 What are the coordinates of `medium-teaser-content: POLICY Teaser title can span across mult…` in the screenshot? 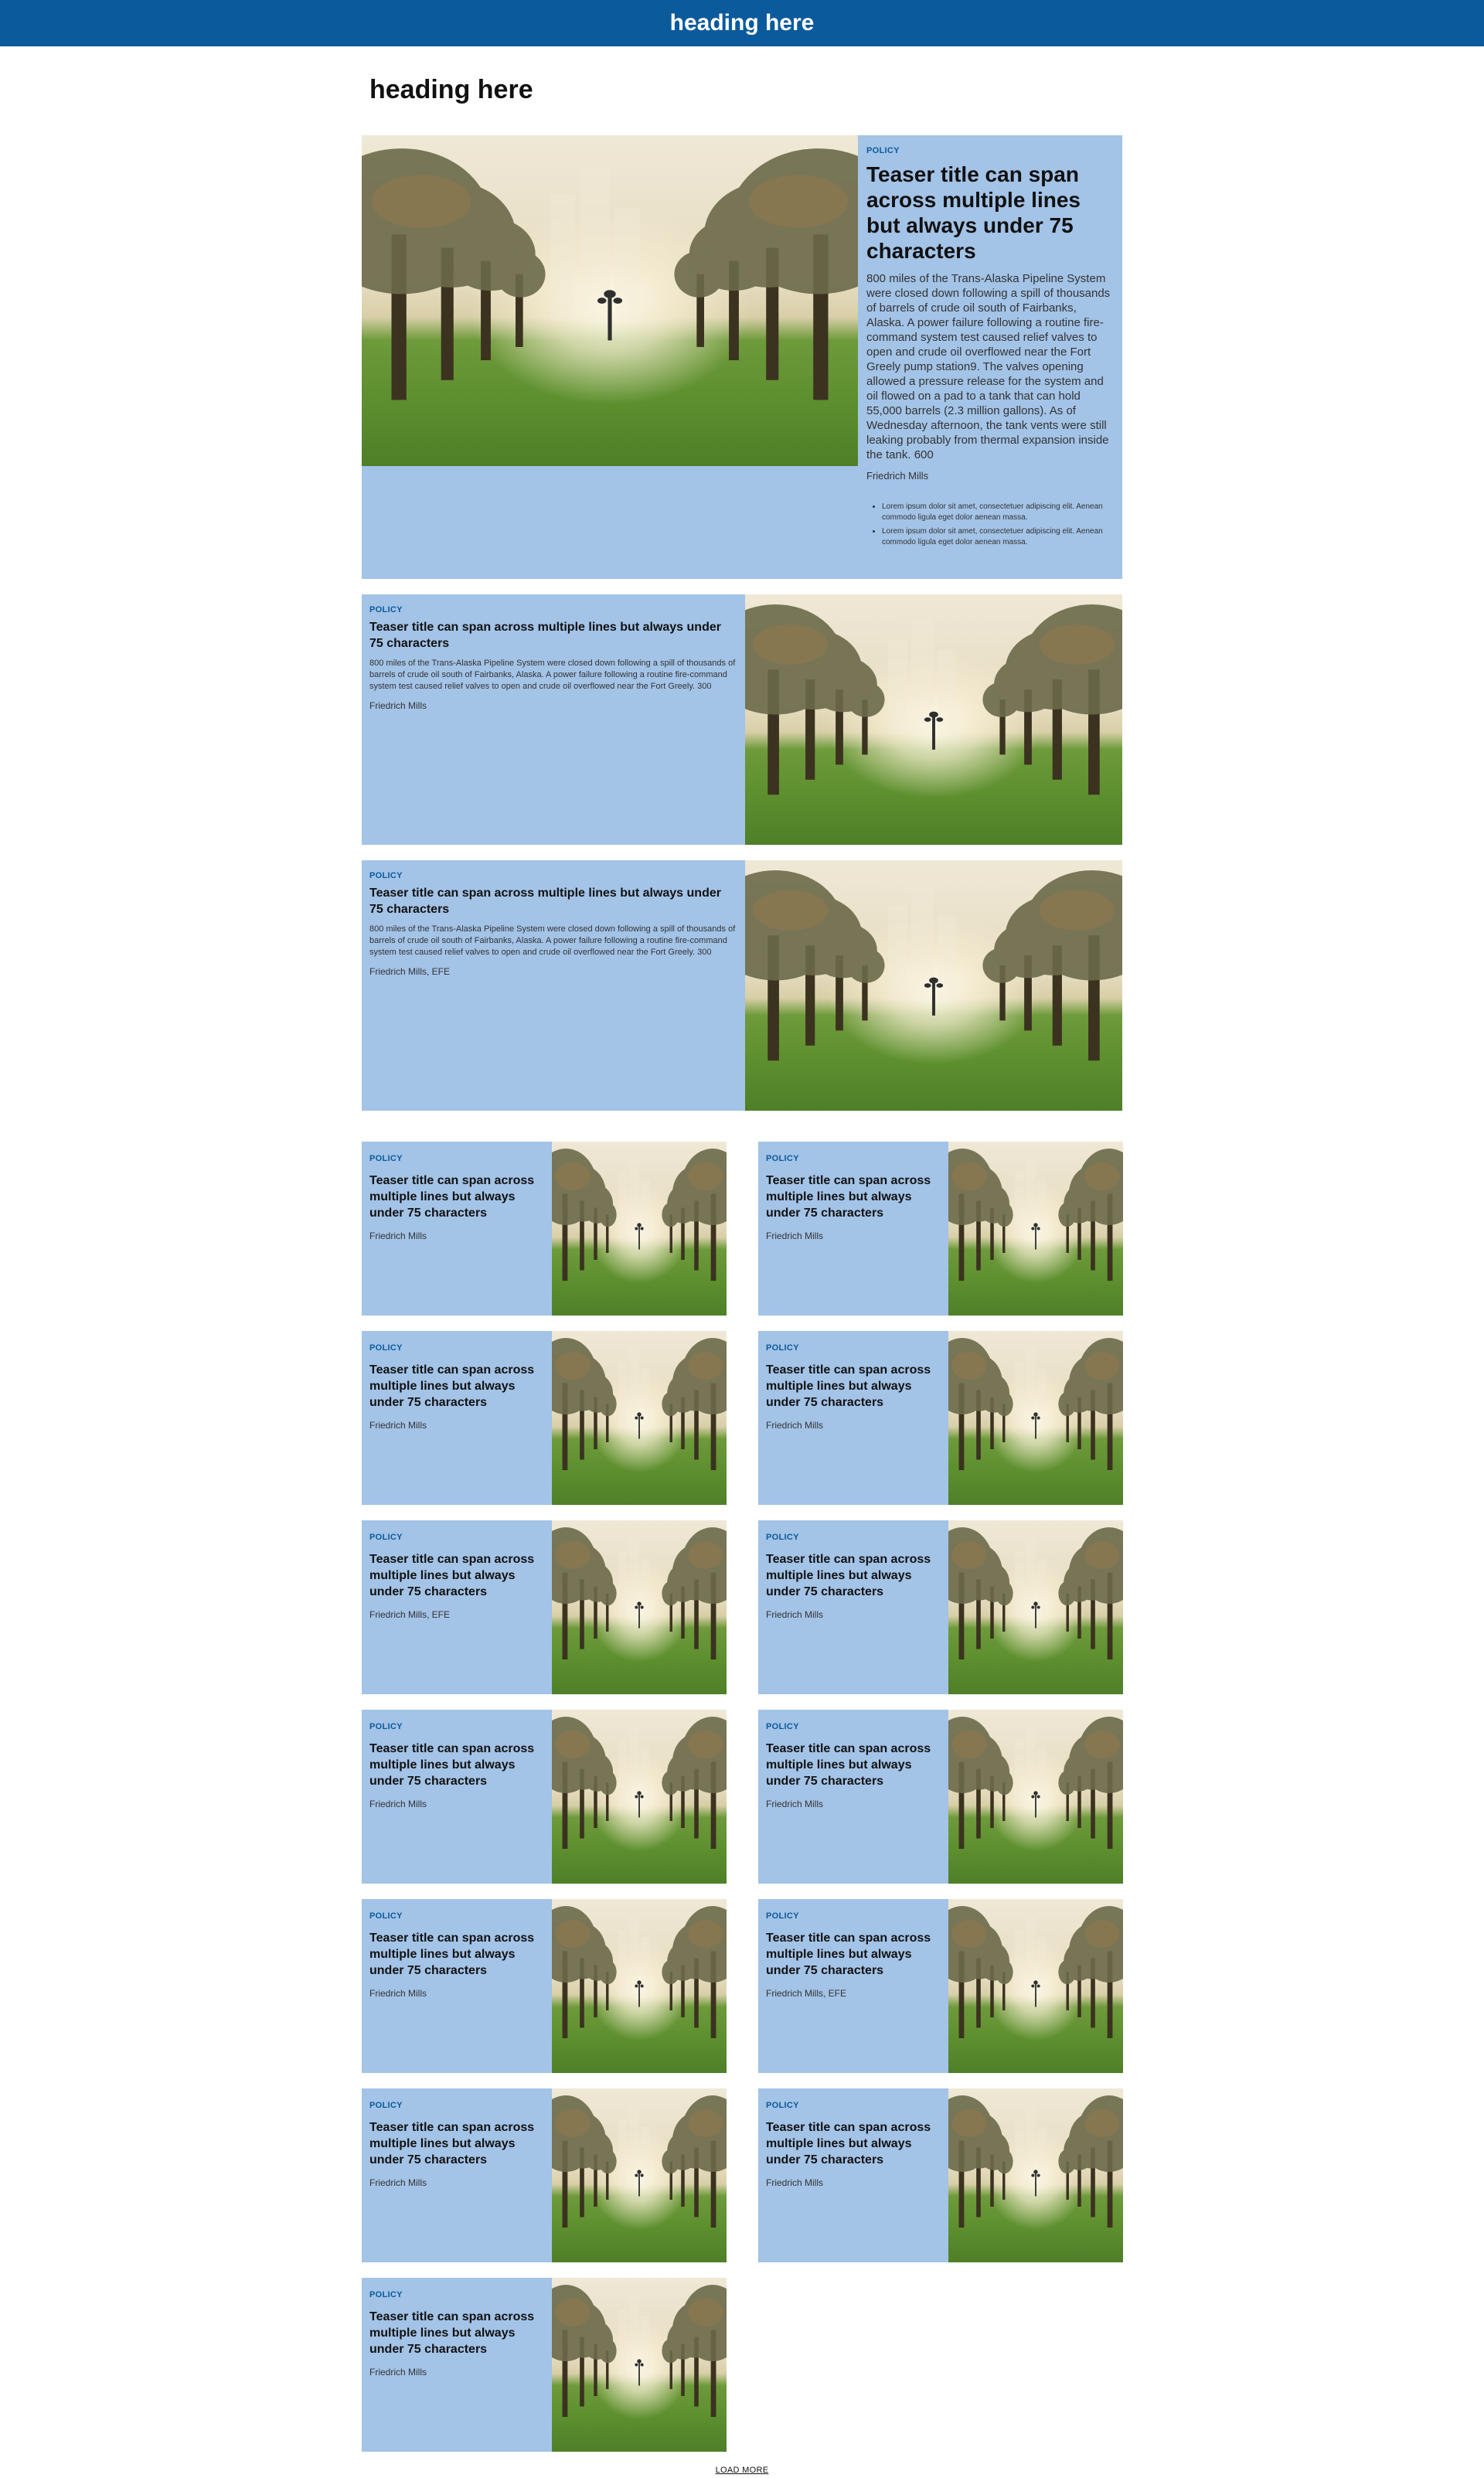 It's located at (553, 924).